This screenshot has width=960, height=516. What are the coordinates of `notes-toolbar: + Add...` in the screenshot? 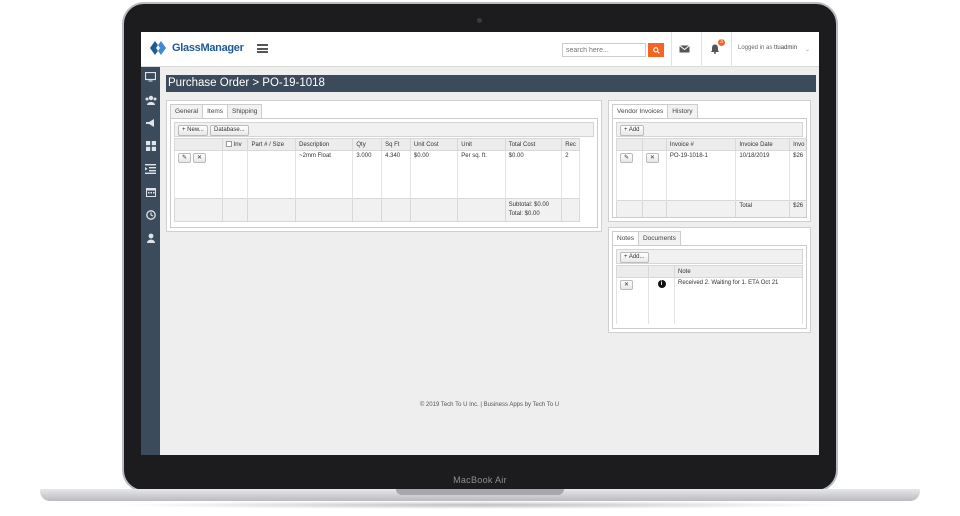 It's located at (709, 256).